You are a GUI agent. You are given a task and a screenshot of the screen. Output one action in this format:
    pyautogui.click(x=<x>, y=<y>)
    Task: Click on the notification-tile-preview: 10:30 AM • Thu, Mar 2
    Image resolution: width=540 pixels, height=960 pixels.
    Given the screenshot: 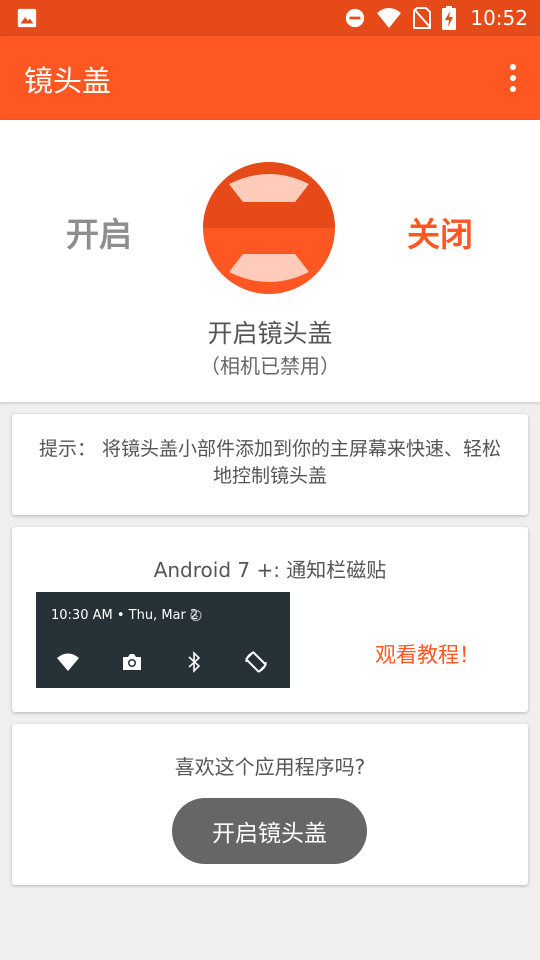 What is the action you would take?
    pyautogui.click(x=163, y=640)
    